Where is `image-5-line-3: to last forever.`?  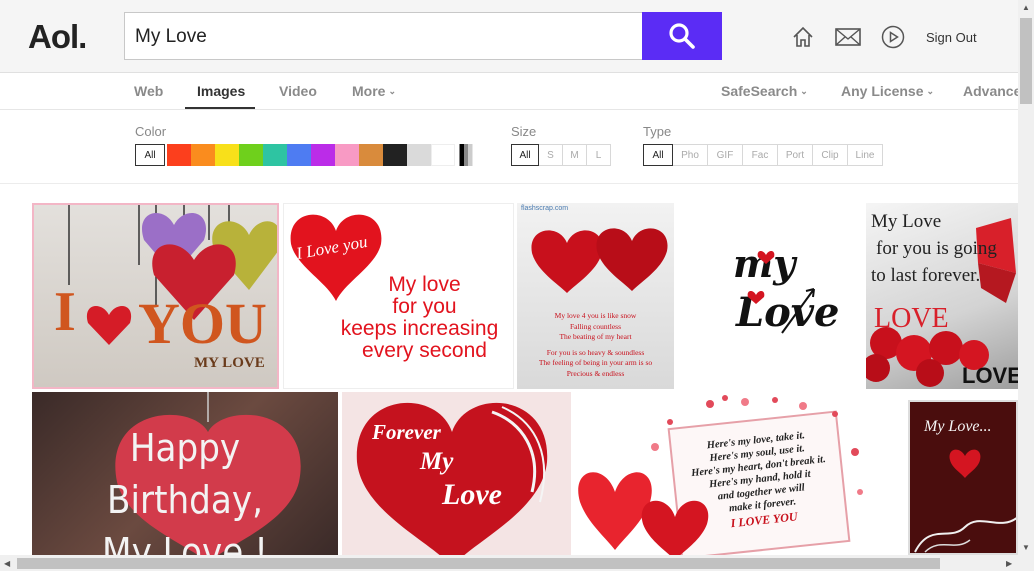
image-5-line-3: to last forever. is located at coordinates (926, 275).